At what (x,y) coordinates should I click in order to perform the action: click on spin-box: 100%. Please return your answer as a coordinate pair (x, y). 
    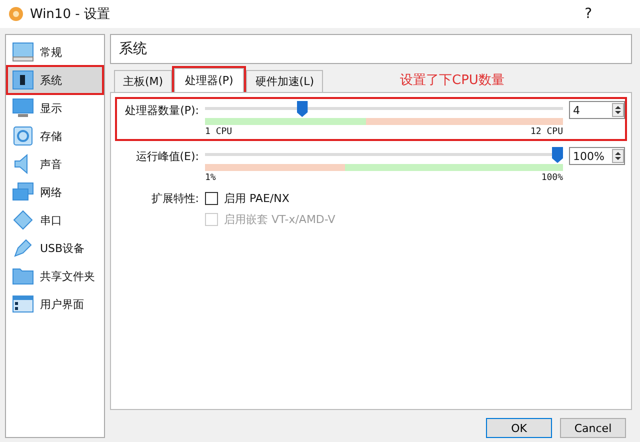
    Looking at the image, I should click on (597, 156).